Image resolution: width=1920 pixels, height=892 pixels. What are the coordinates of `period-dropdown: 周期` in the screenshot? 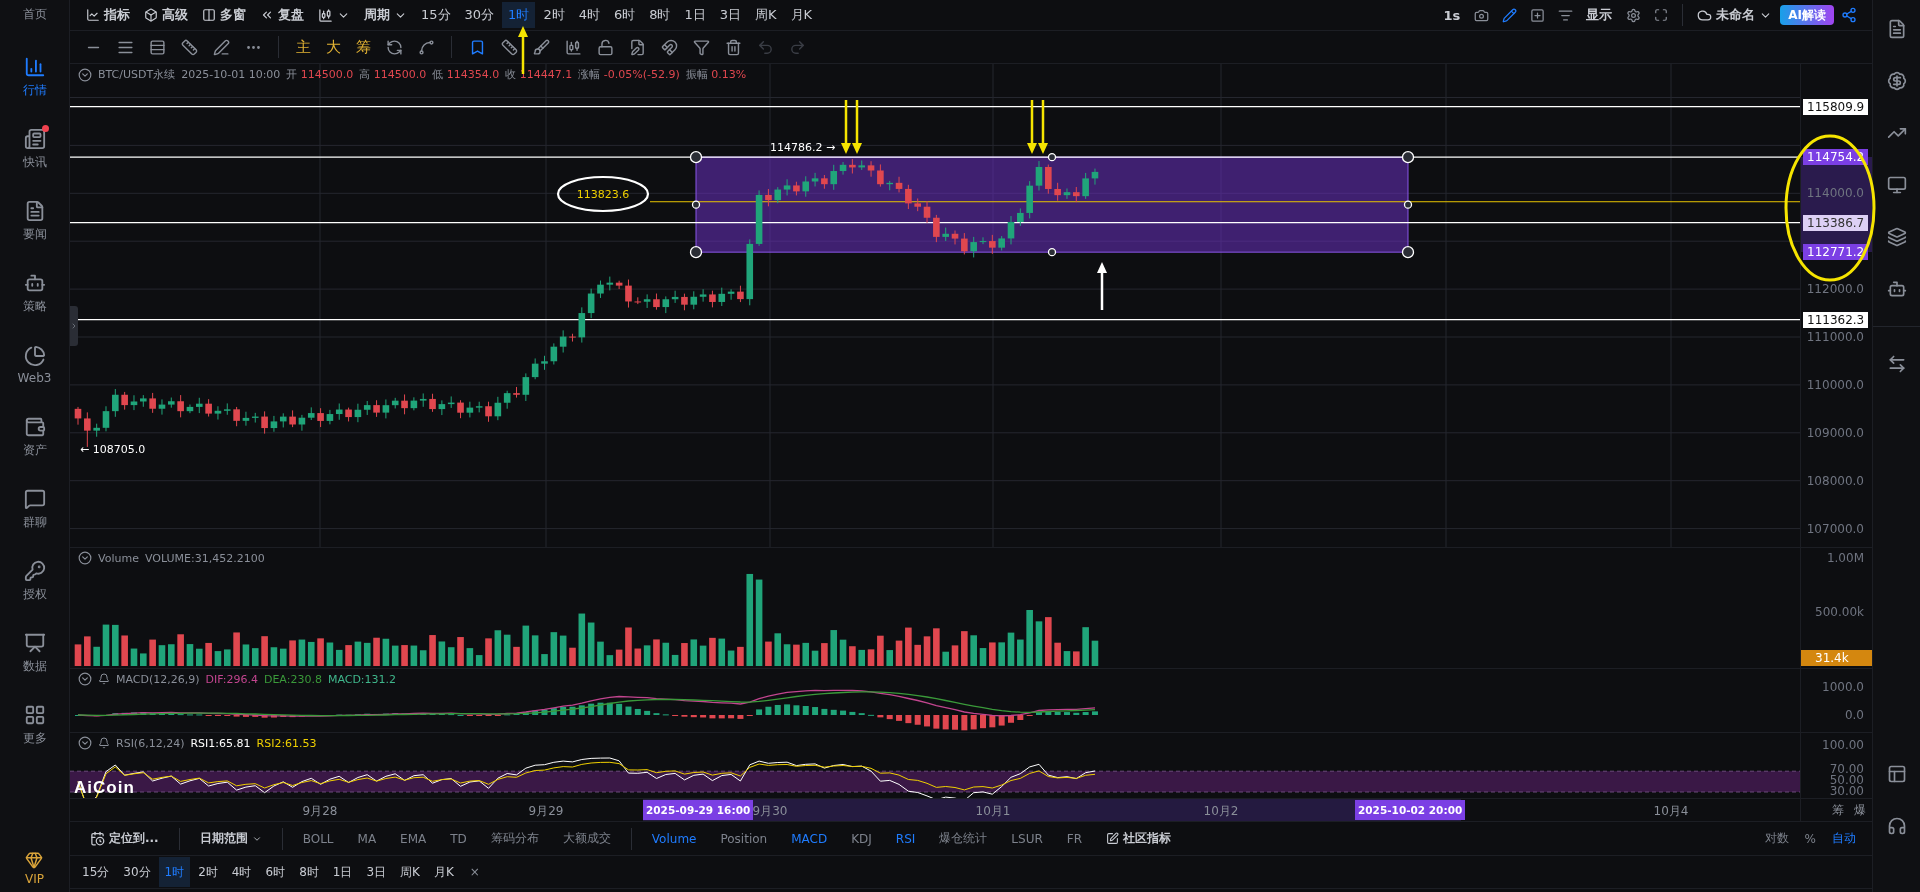 It's located at (385, 15).